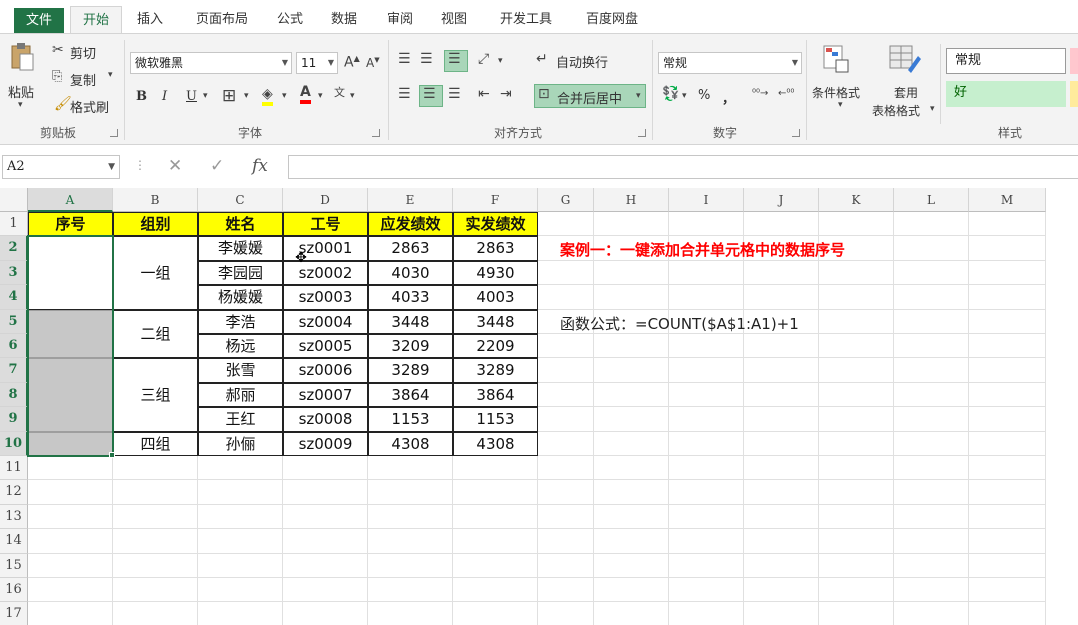 The image size is (1078, 625). What do you see at coordinates (1007, 200) in the screenshot?
I see `column-header-m: M` at bounding box center [1007, 200].